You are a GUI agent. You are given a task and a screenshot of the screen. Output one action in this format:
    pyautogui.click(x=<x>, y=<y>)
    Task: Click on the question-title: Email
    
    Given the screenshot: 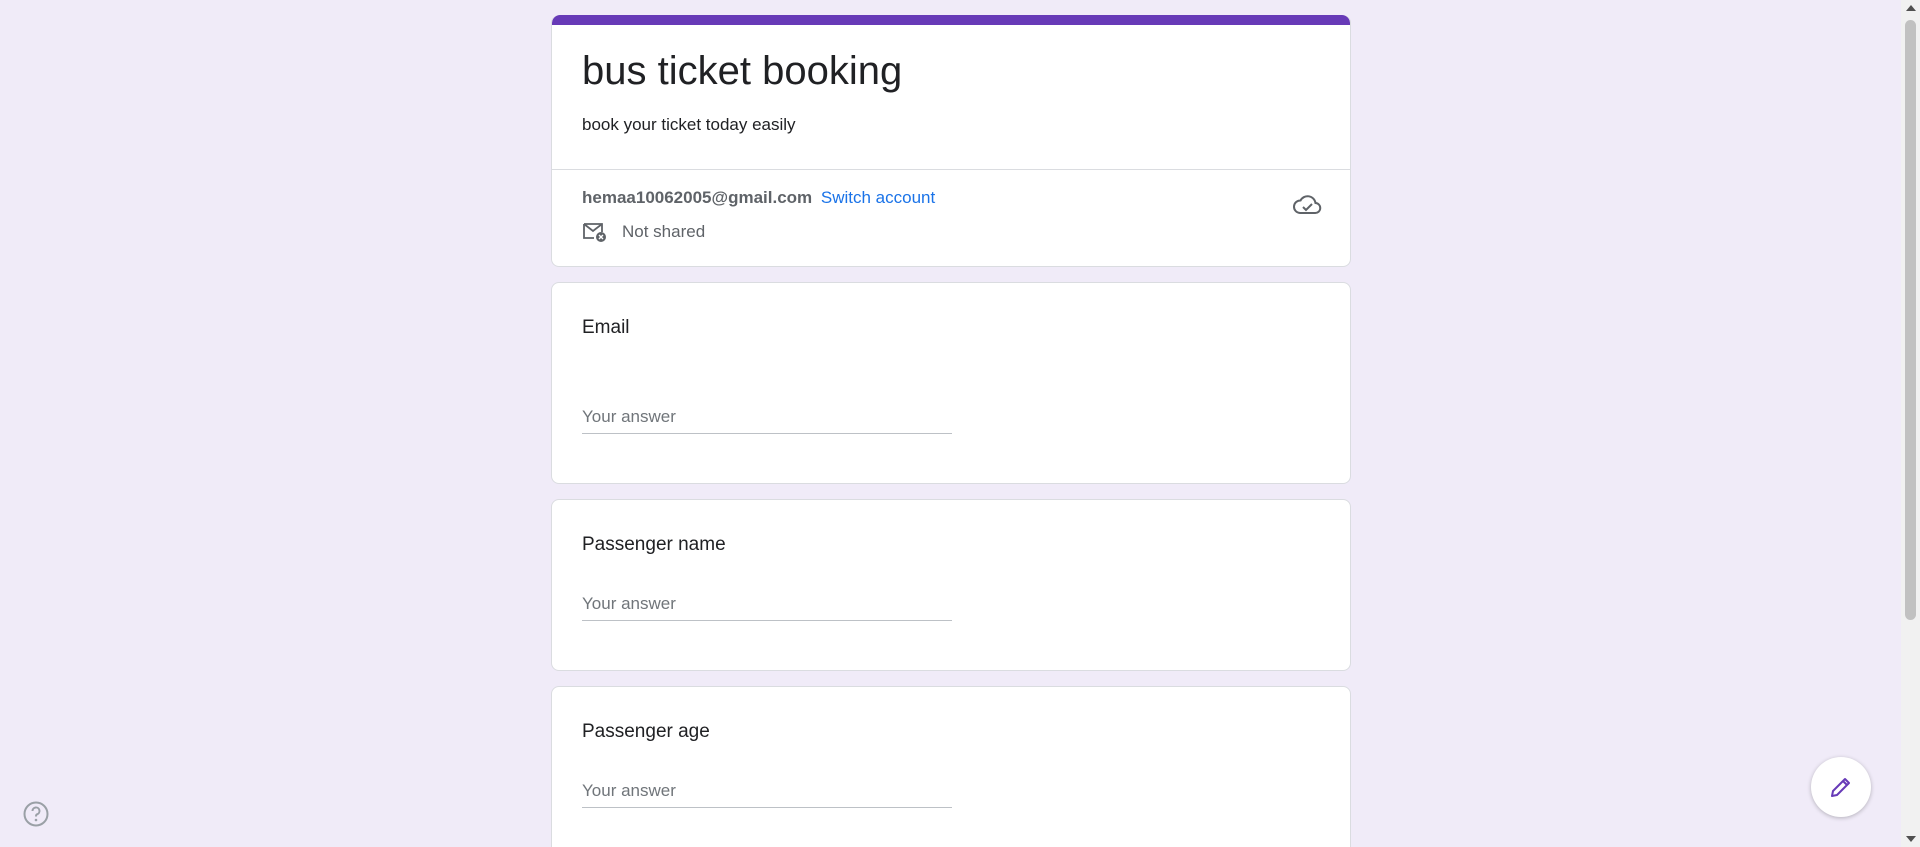 What is the action you would take?
    pyautogui.click(x=606, y=327)
    